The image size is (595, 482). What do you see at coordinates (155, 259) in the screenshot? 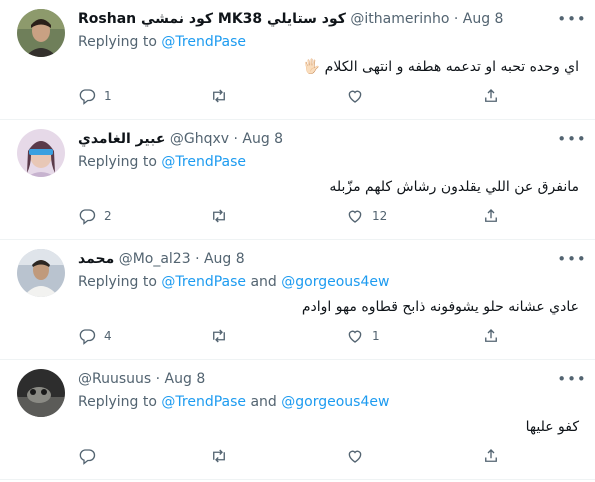
I see `user-handle: @Mo_al23` at bounding box center [155, 259].